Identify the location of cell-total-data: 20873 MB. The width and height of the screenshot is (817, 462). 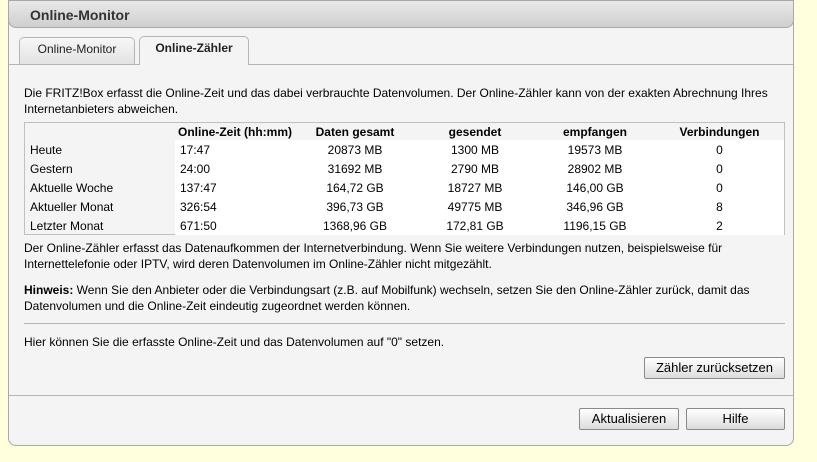
(355, 149).